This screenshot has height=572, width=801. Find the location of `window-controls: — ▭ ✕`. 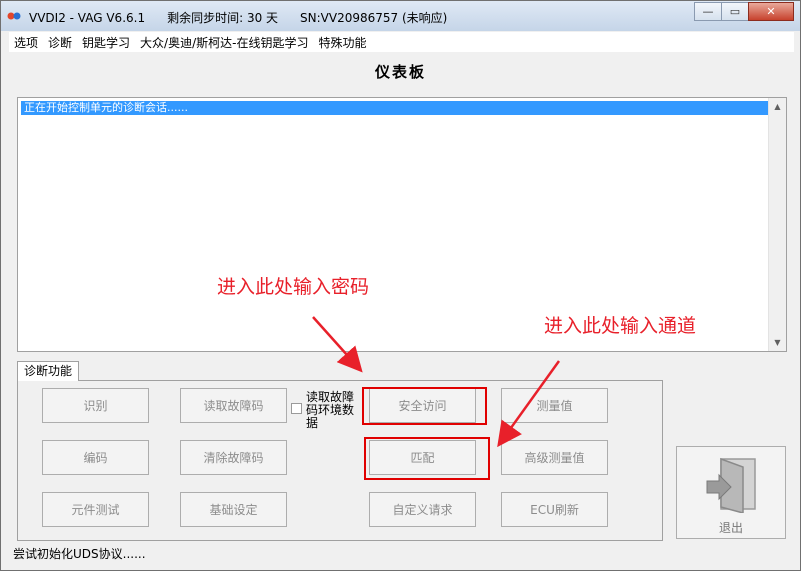

window-controls: — ▭ ✕ is located at coordinates (744, 11).